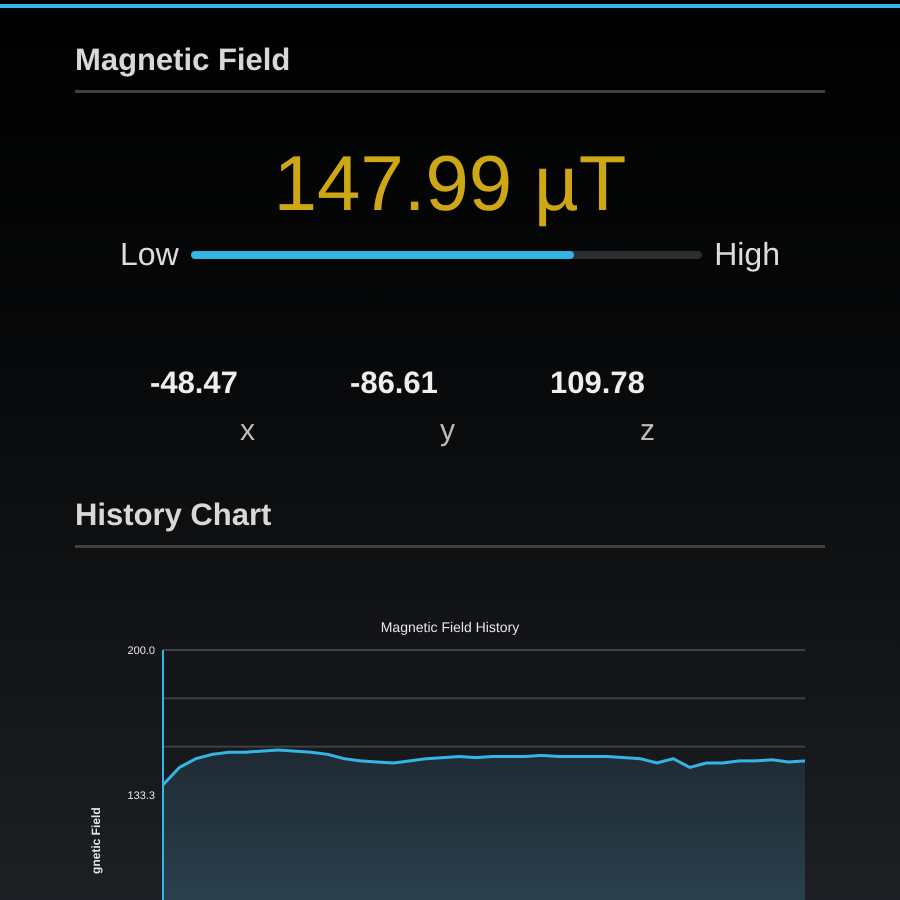  Describe the element at coordinates (141, 796) in the screenshot. I see `y-tick-label: 133.3` at that location.